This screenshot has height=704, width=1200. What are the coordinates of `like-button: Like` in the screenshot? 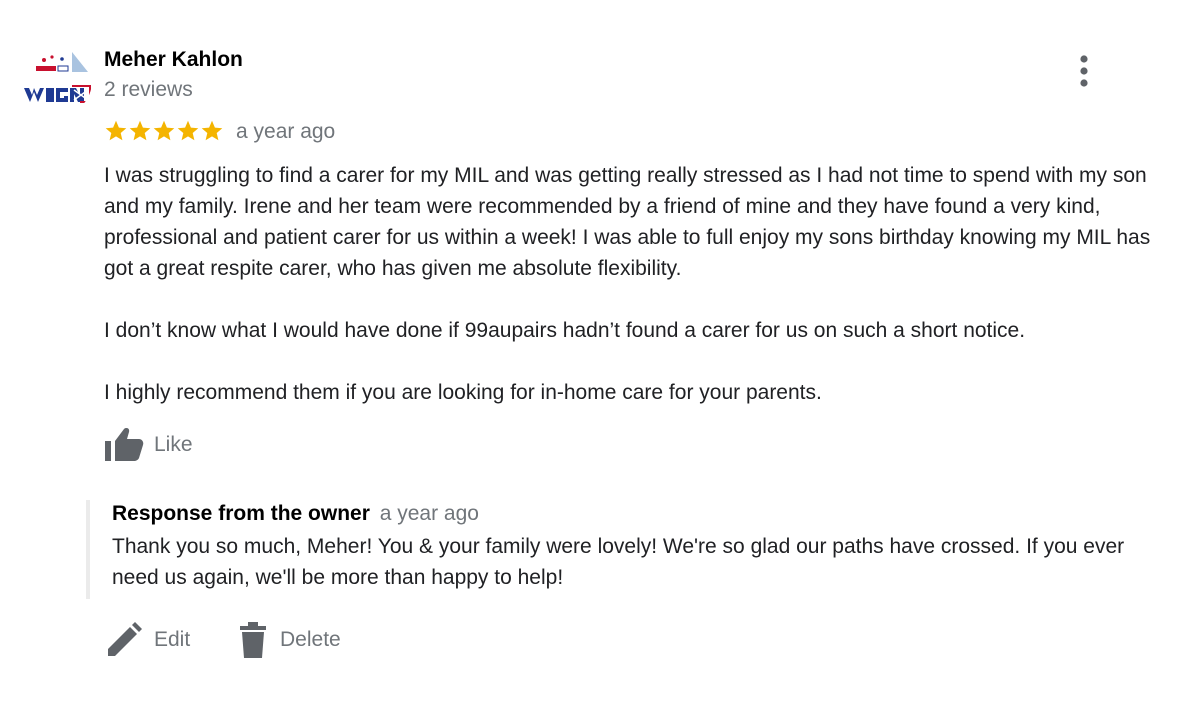 It's located at (148, 445).